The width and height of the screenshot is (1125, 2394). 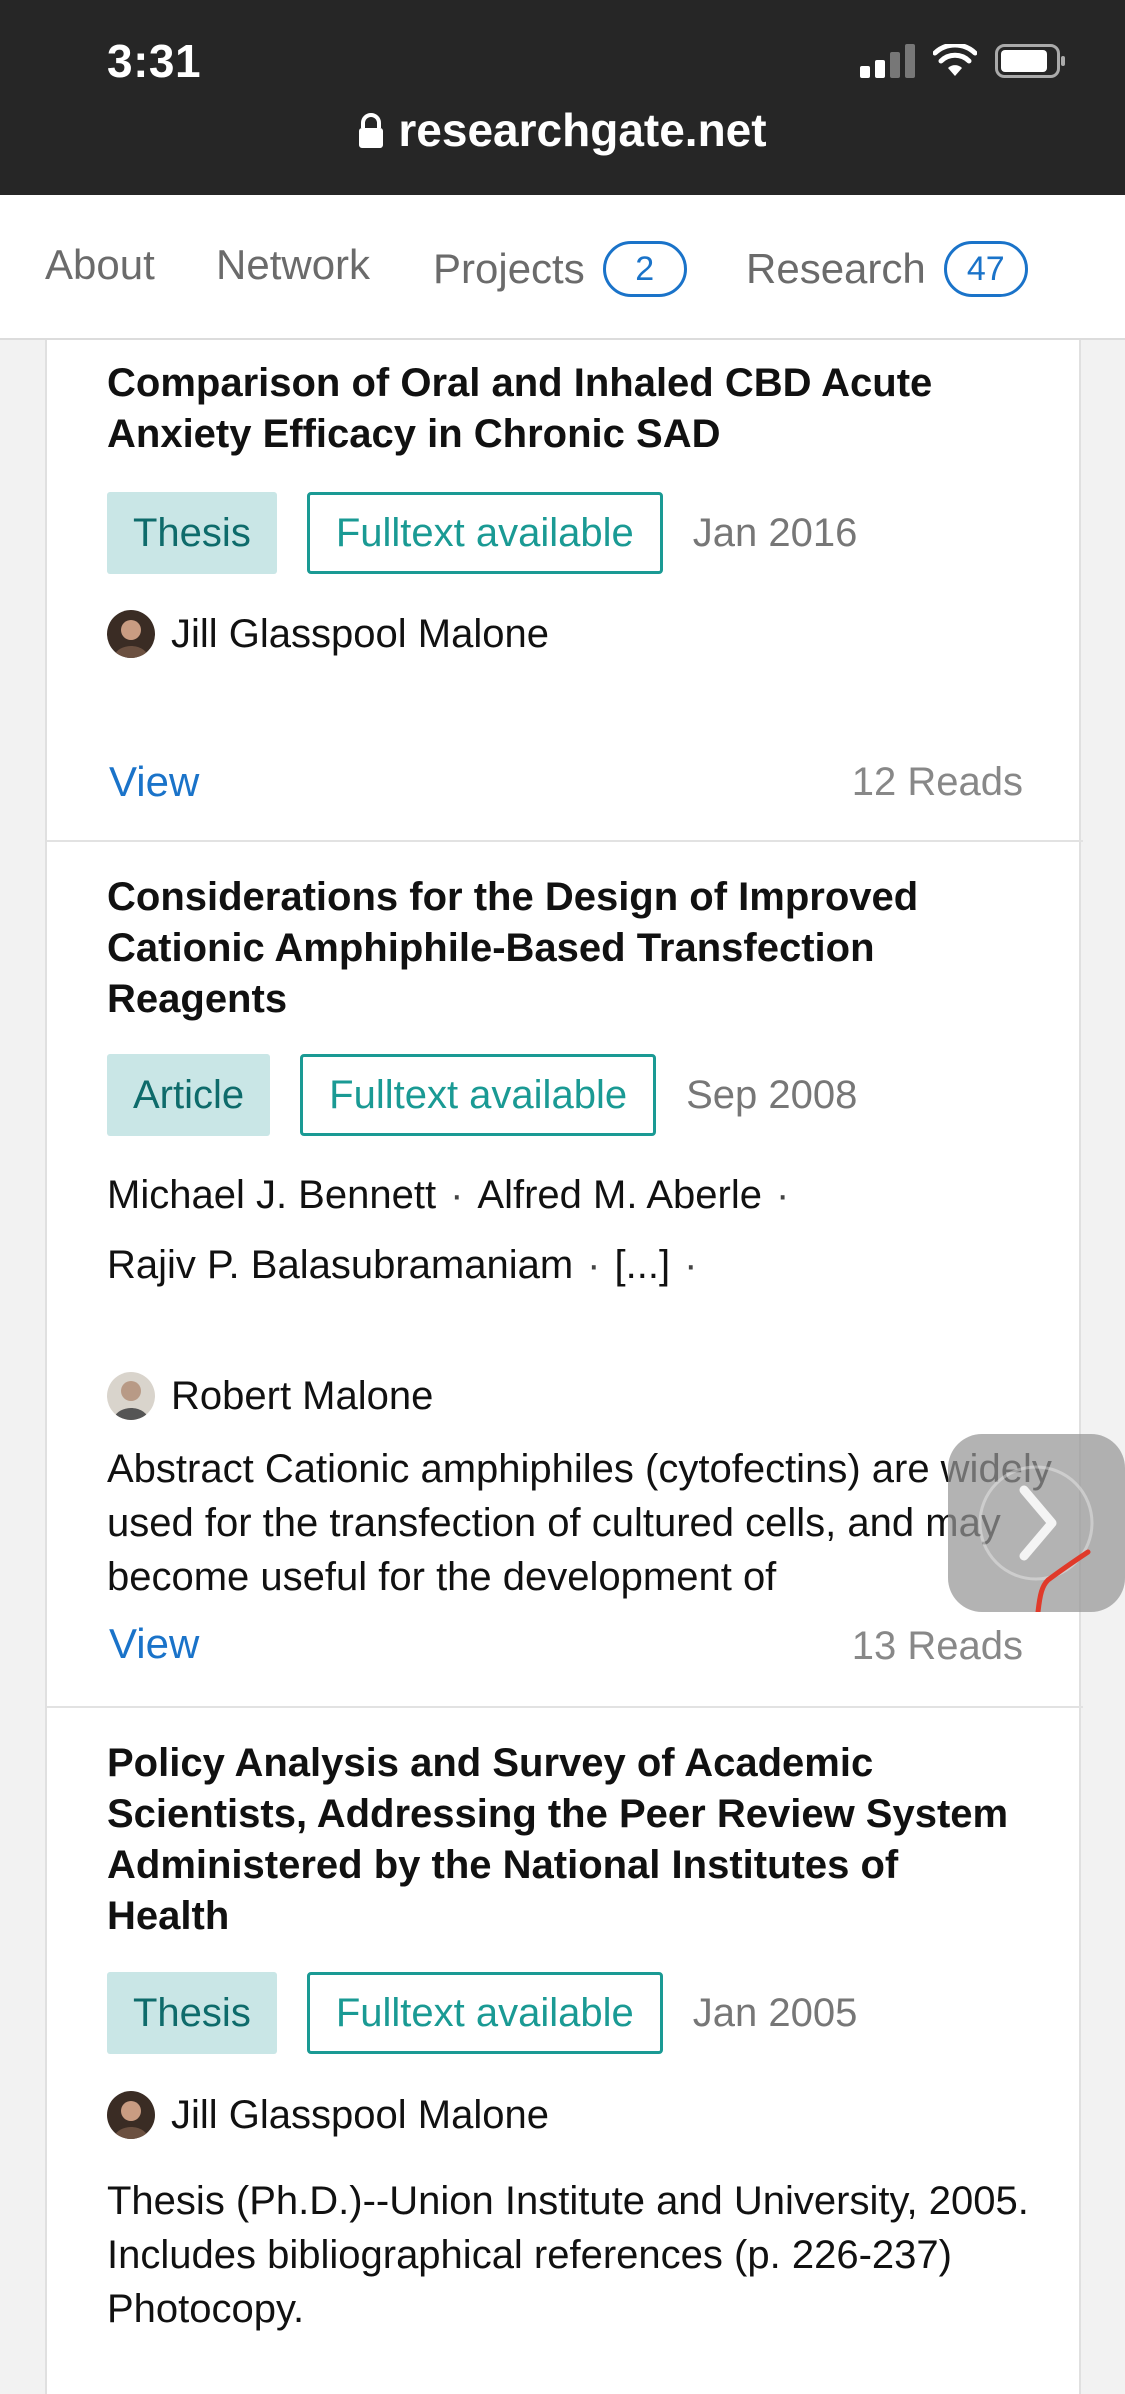 I want to click on publication-tags: Thesis Fulltext available Jan 2016, so click(x=482, y=533).